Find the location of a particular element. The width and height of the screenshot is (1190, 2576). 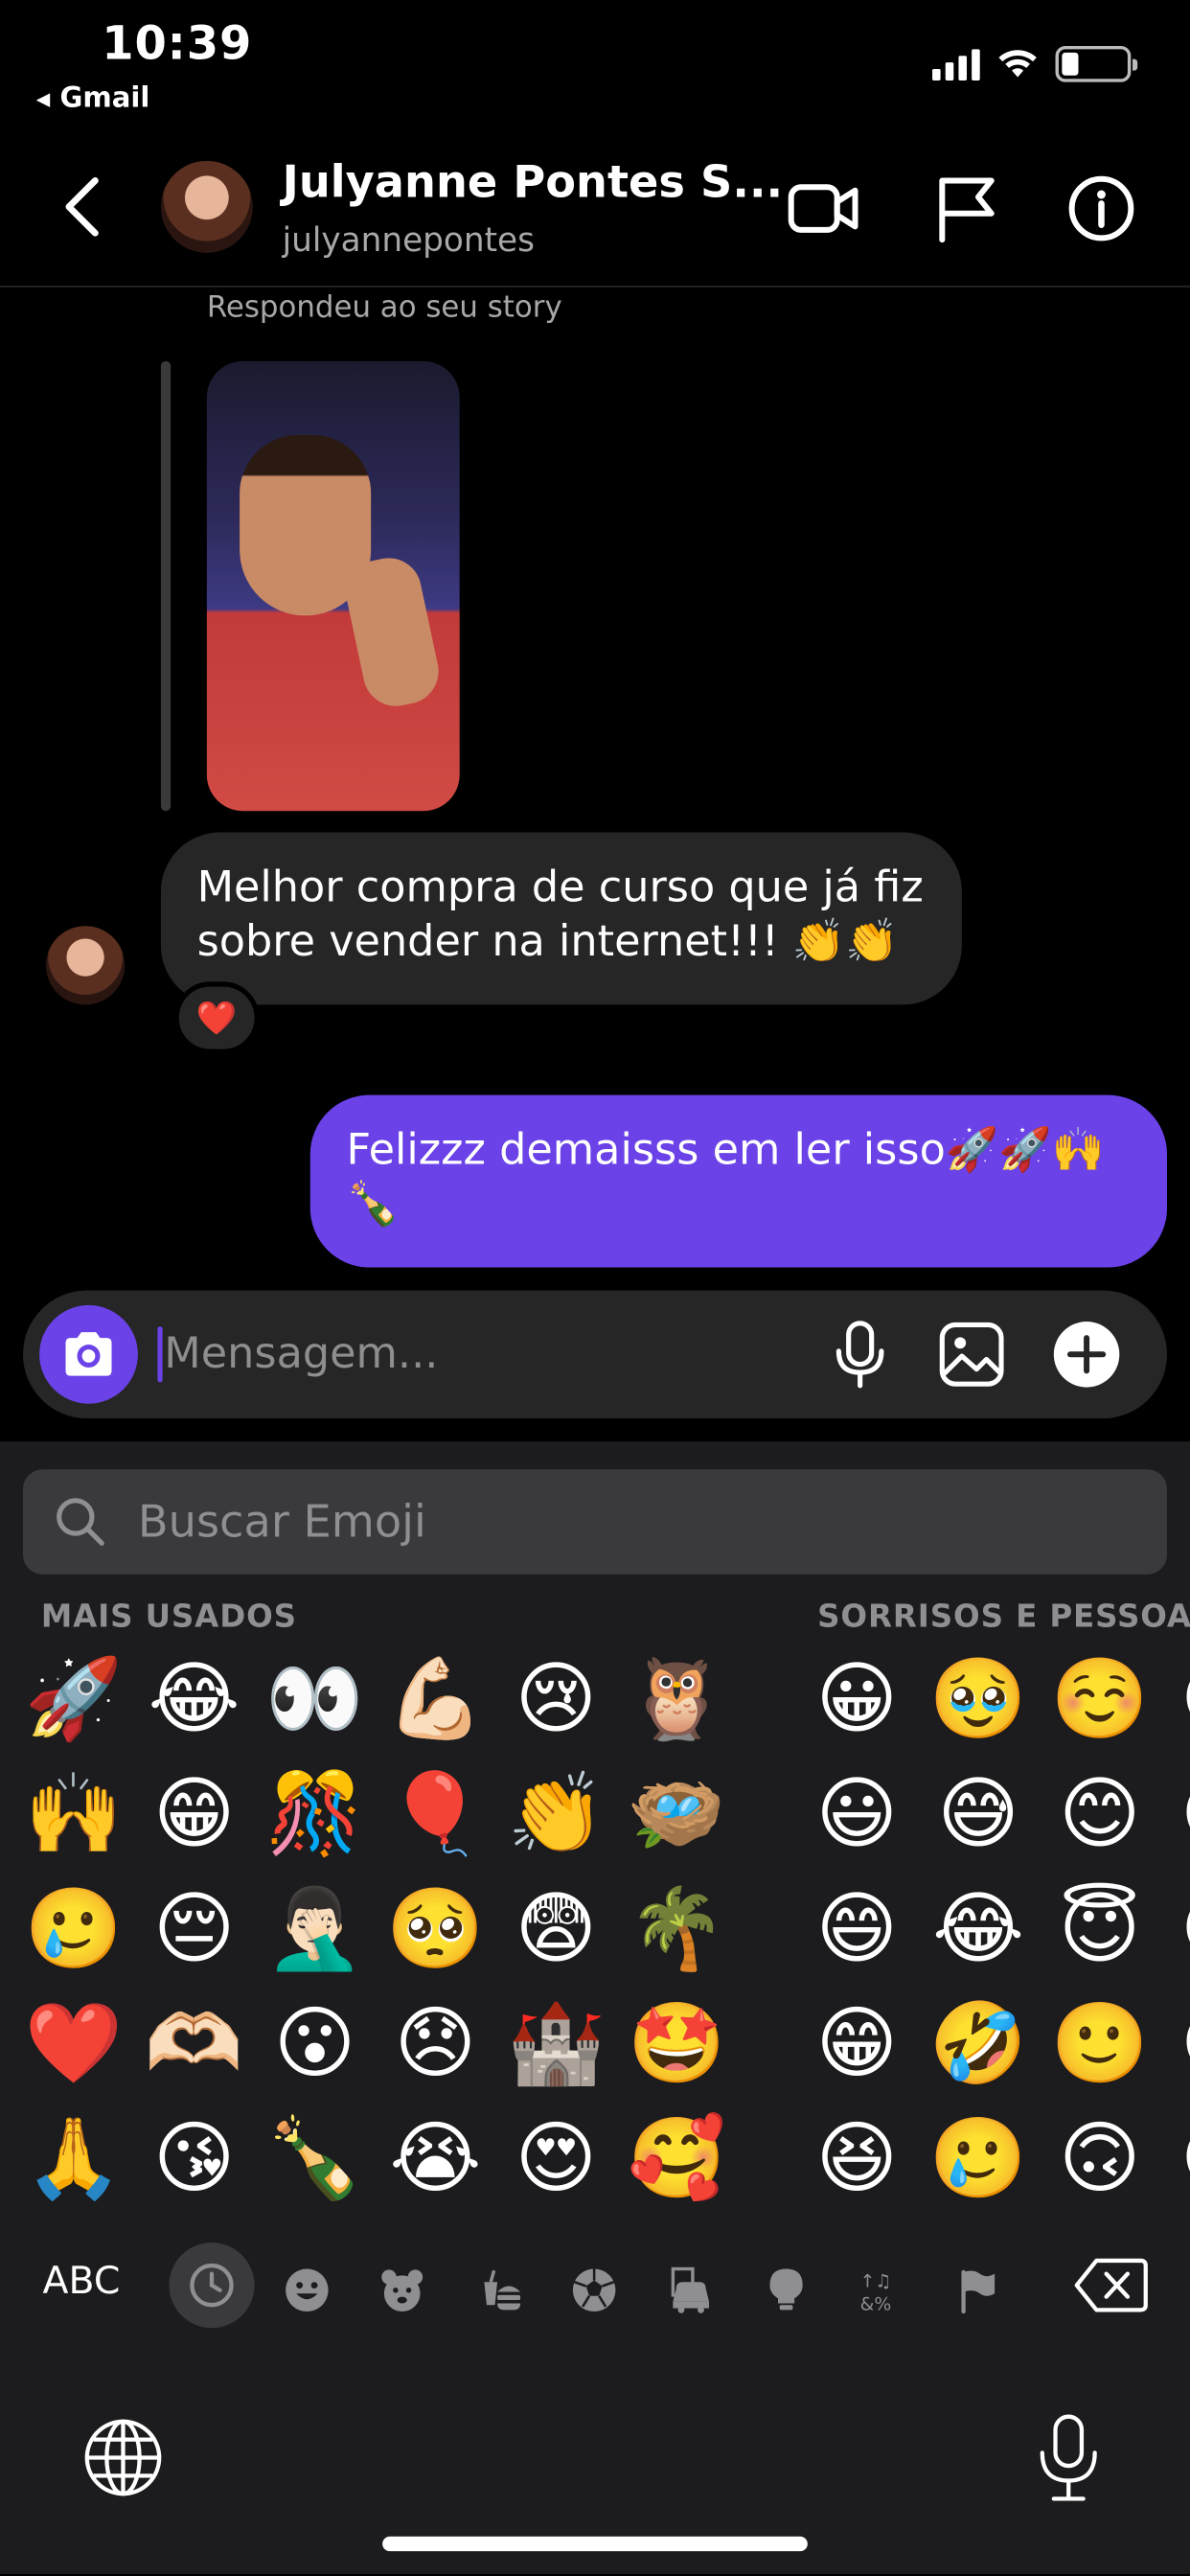

back-triangle-icon: ◀ is located at coordinates (43, 98).